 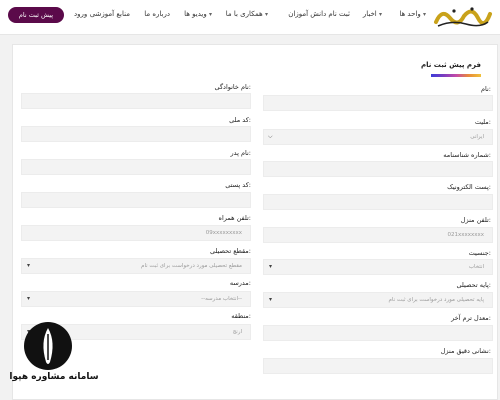 What do you see at coordinates (378, 300) in the screenshot?
I see `grade-select: پایه تحصیلی مورد درخواست برای ثبت نام ▾` at bounding box center [378, 300].